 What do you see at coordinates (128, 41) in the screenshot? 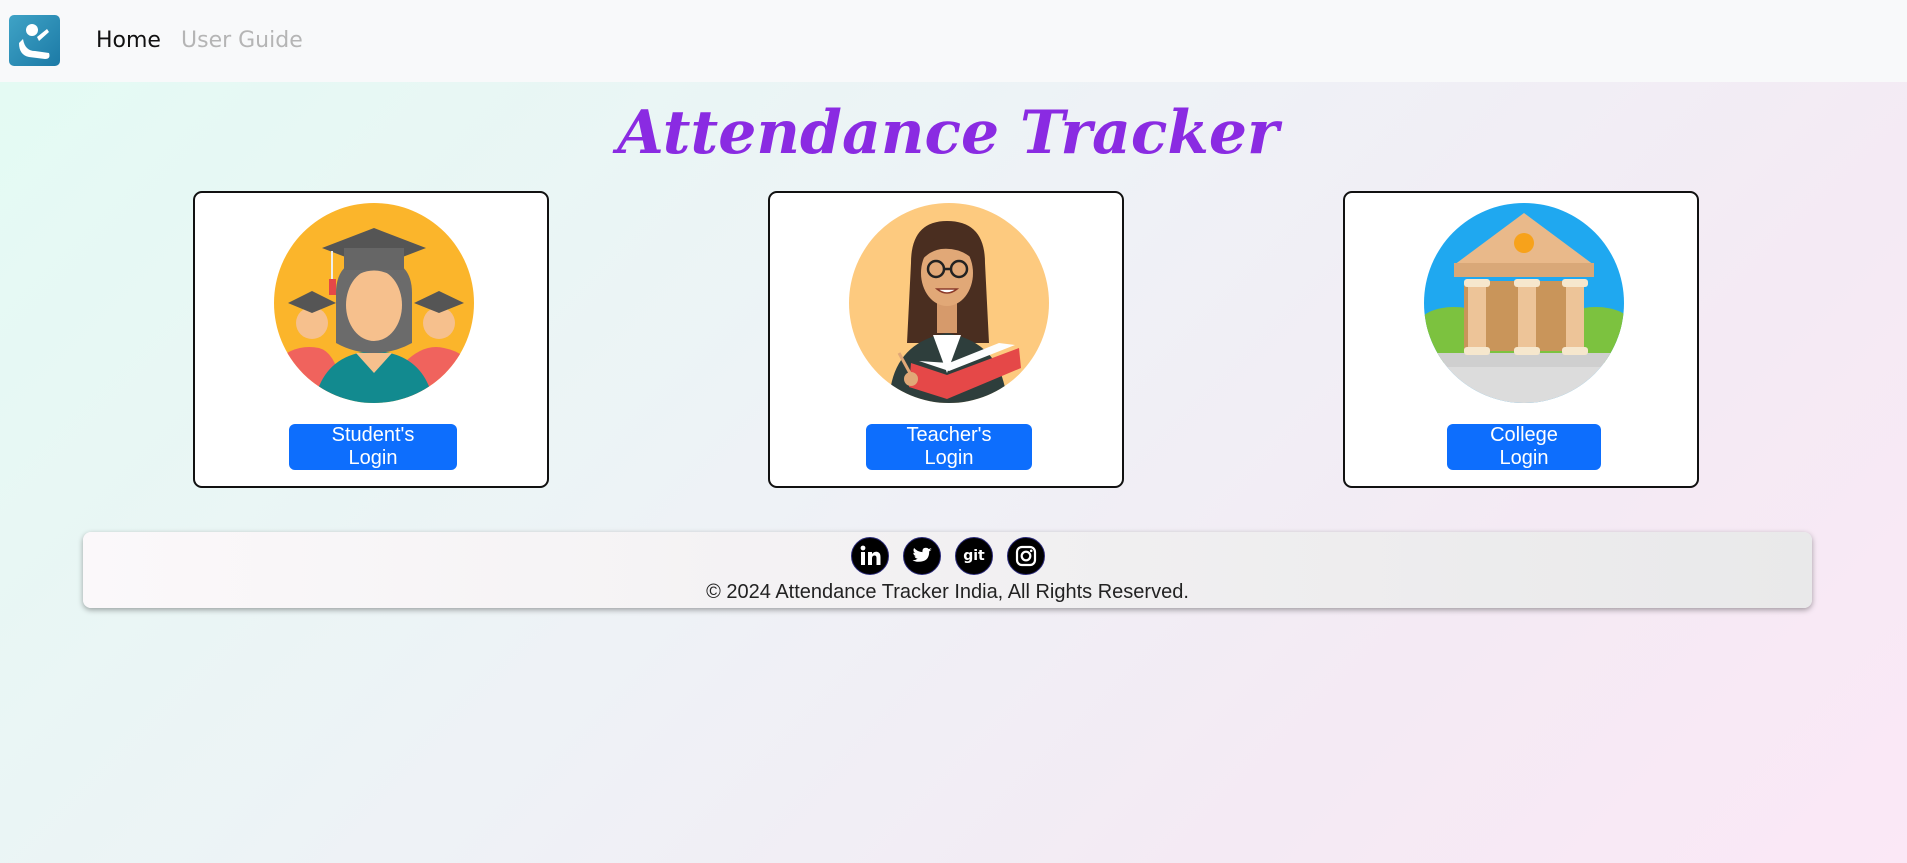
I see `nav-home-link: Home` at bounding box center [128, 41].